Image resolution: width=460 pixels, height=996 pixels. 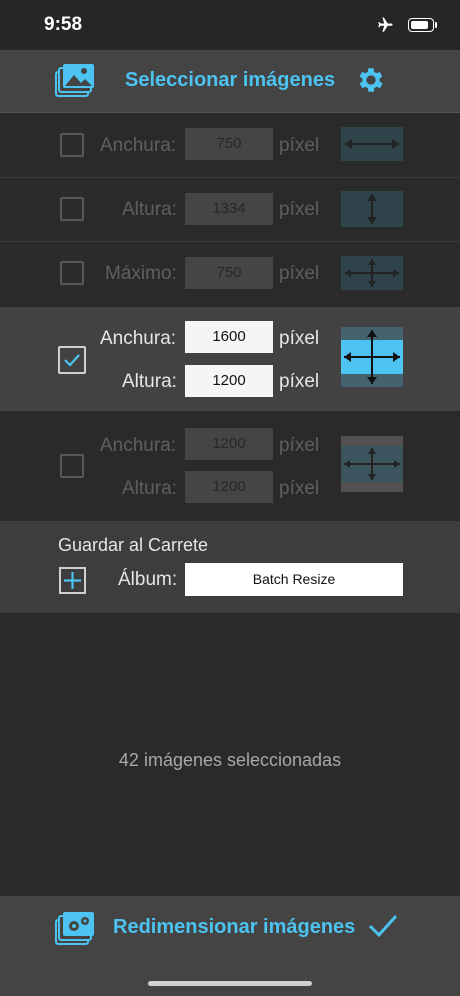 I want to click on fixed-height-unit: píxel, so click(x=299, y=488).